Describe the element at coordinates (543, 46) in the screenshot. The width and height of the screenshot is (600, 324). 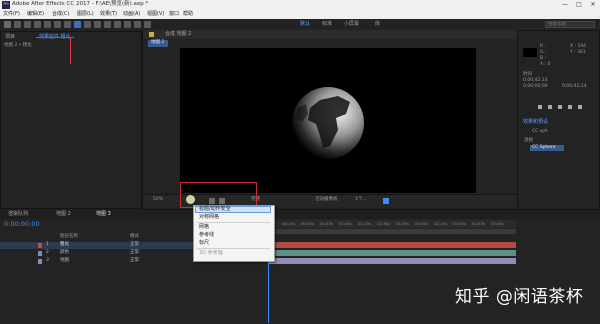
I see `info-r: R :` at that location.